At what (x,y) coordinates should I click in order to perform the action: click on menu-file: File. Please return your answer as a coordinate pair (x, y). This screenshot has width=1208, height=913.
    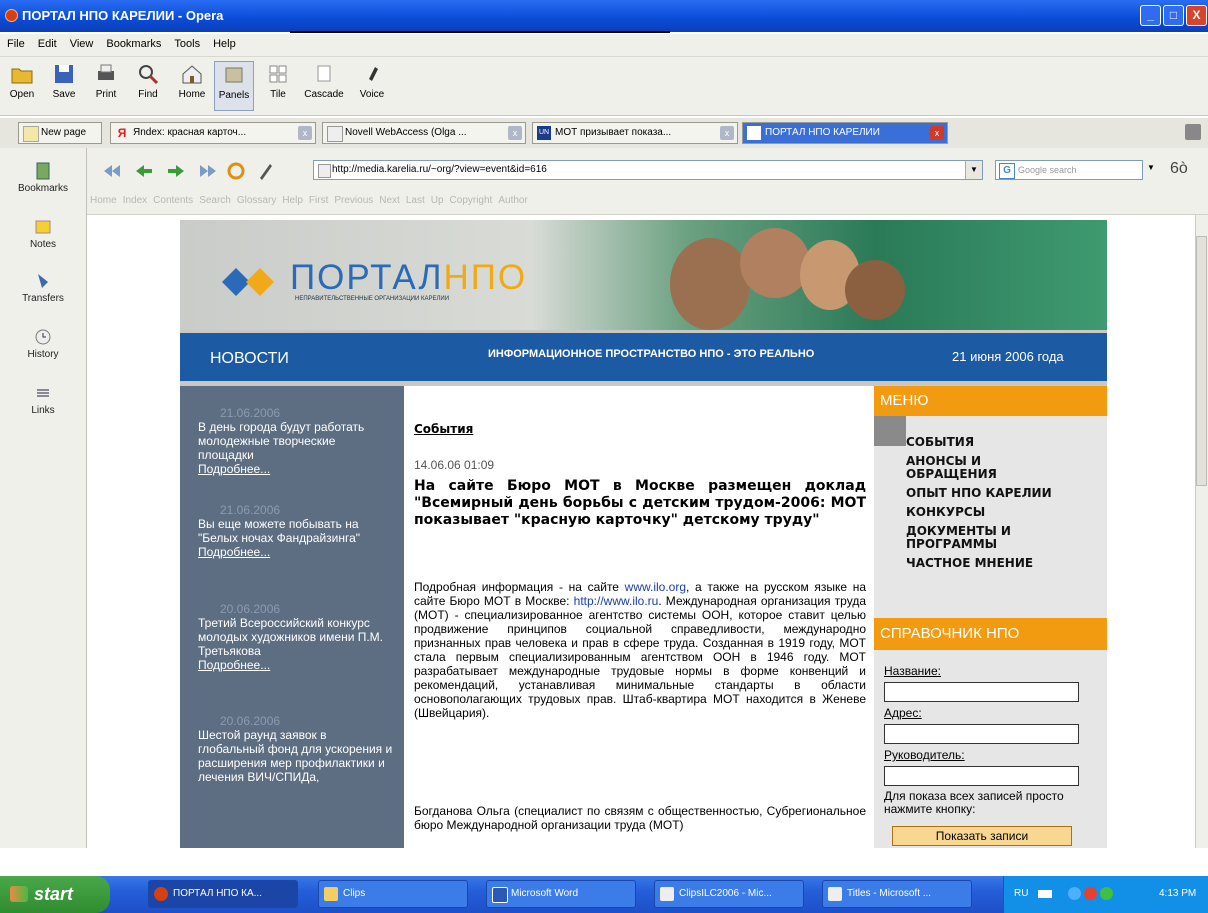
    Looking at the image, I should click on (15, 42).